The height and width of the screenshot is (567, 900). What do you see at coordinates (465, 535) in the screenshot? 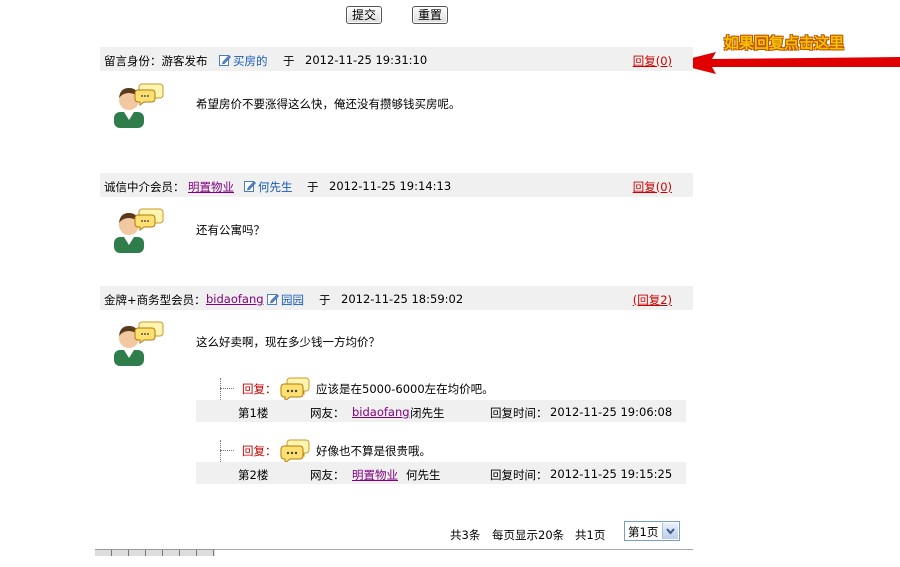
I see `pager-total: 共3条` at bounding box center [465, 535].